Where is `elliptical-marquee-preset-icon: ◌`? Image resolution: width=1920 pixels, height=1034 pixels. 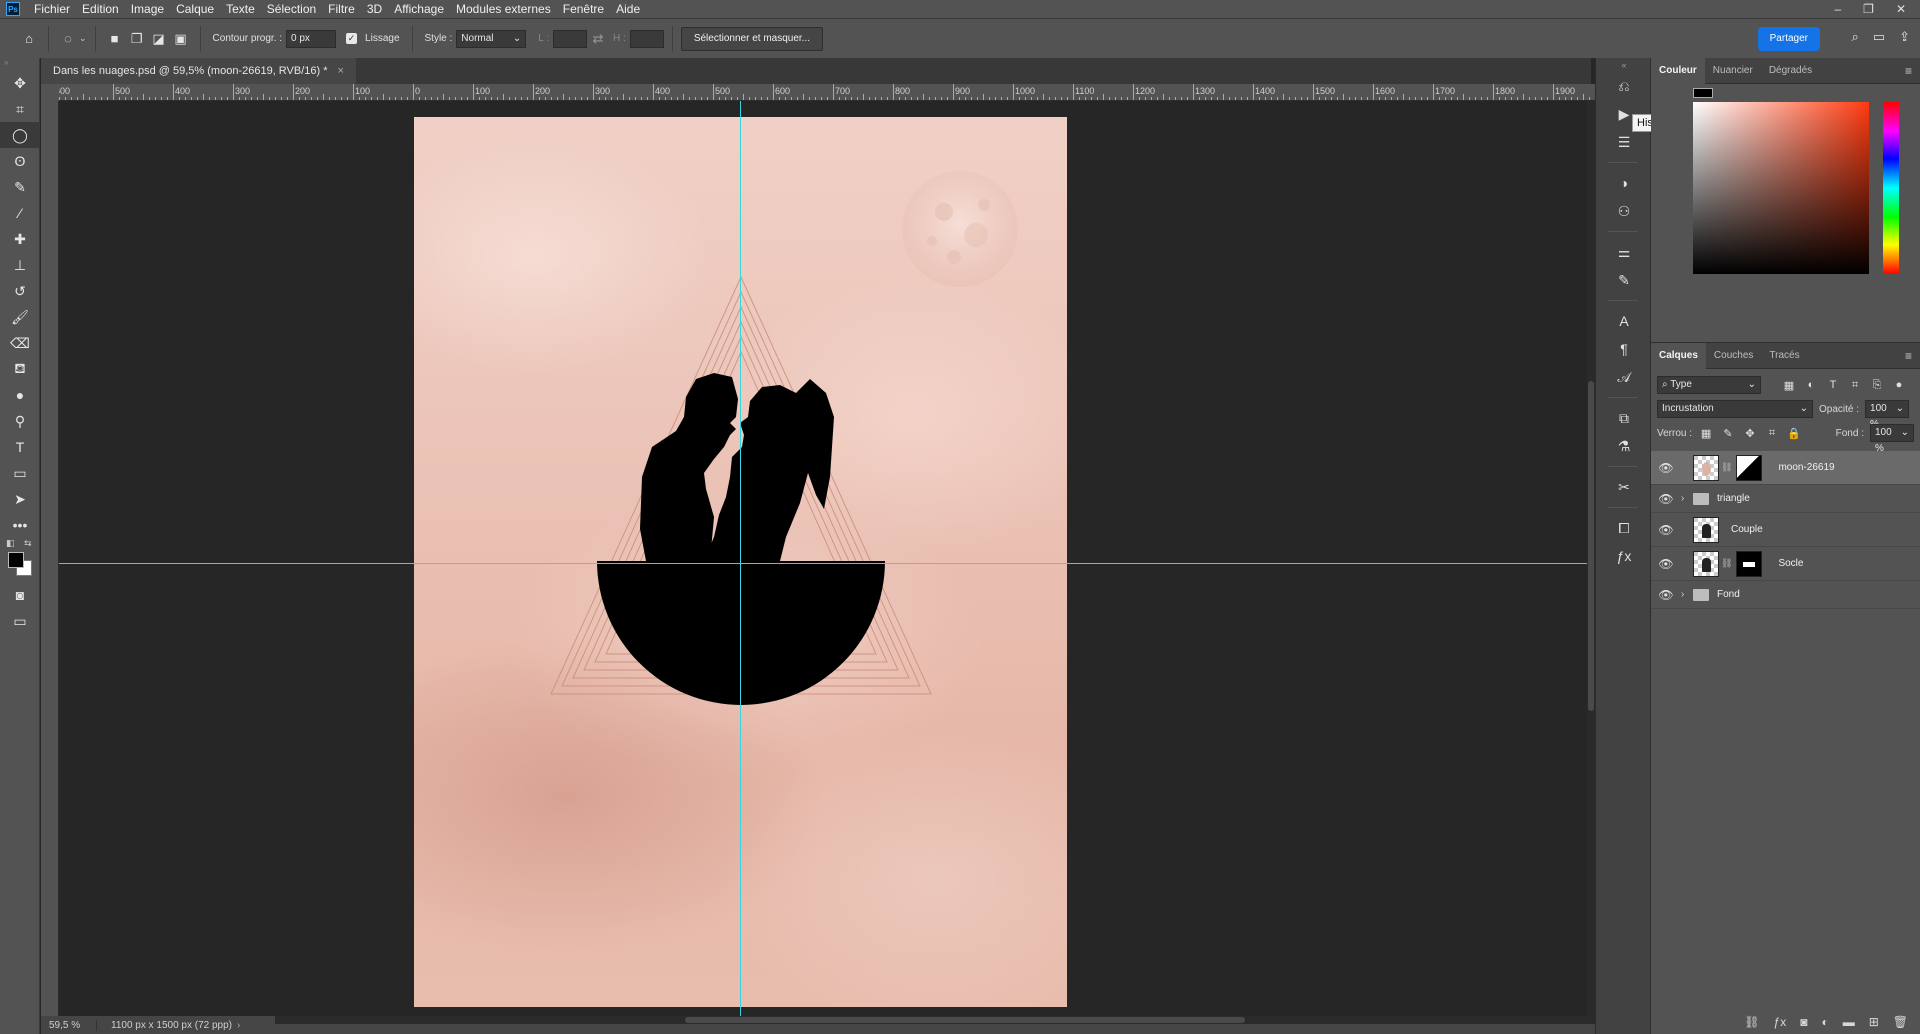 elliptical-marquee-preset-icon: ◌ is located at coordinates (68, 39).